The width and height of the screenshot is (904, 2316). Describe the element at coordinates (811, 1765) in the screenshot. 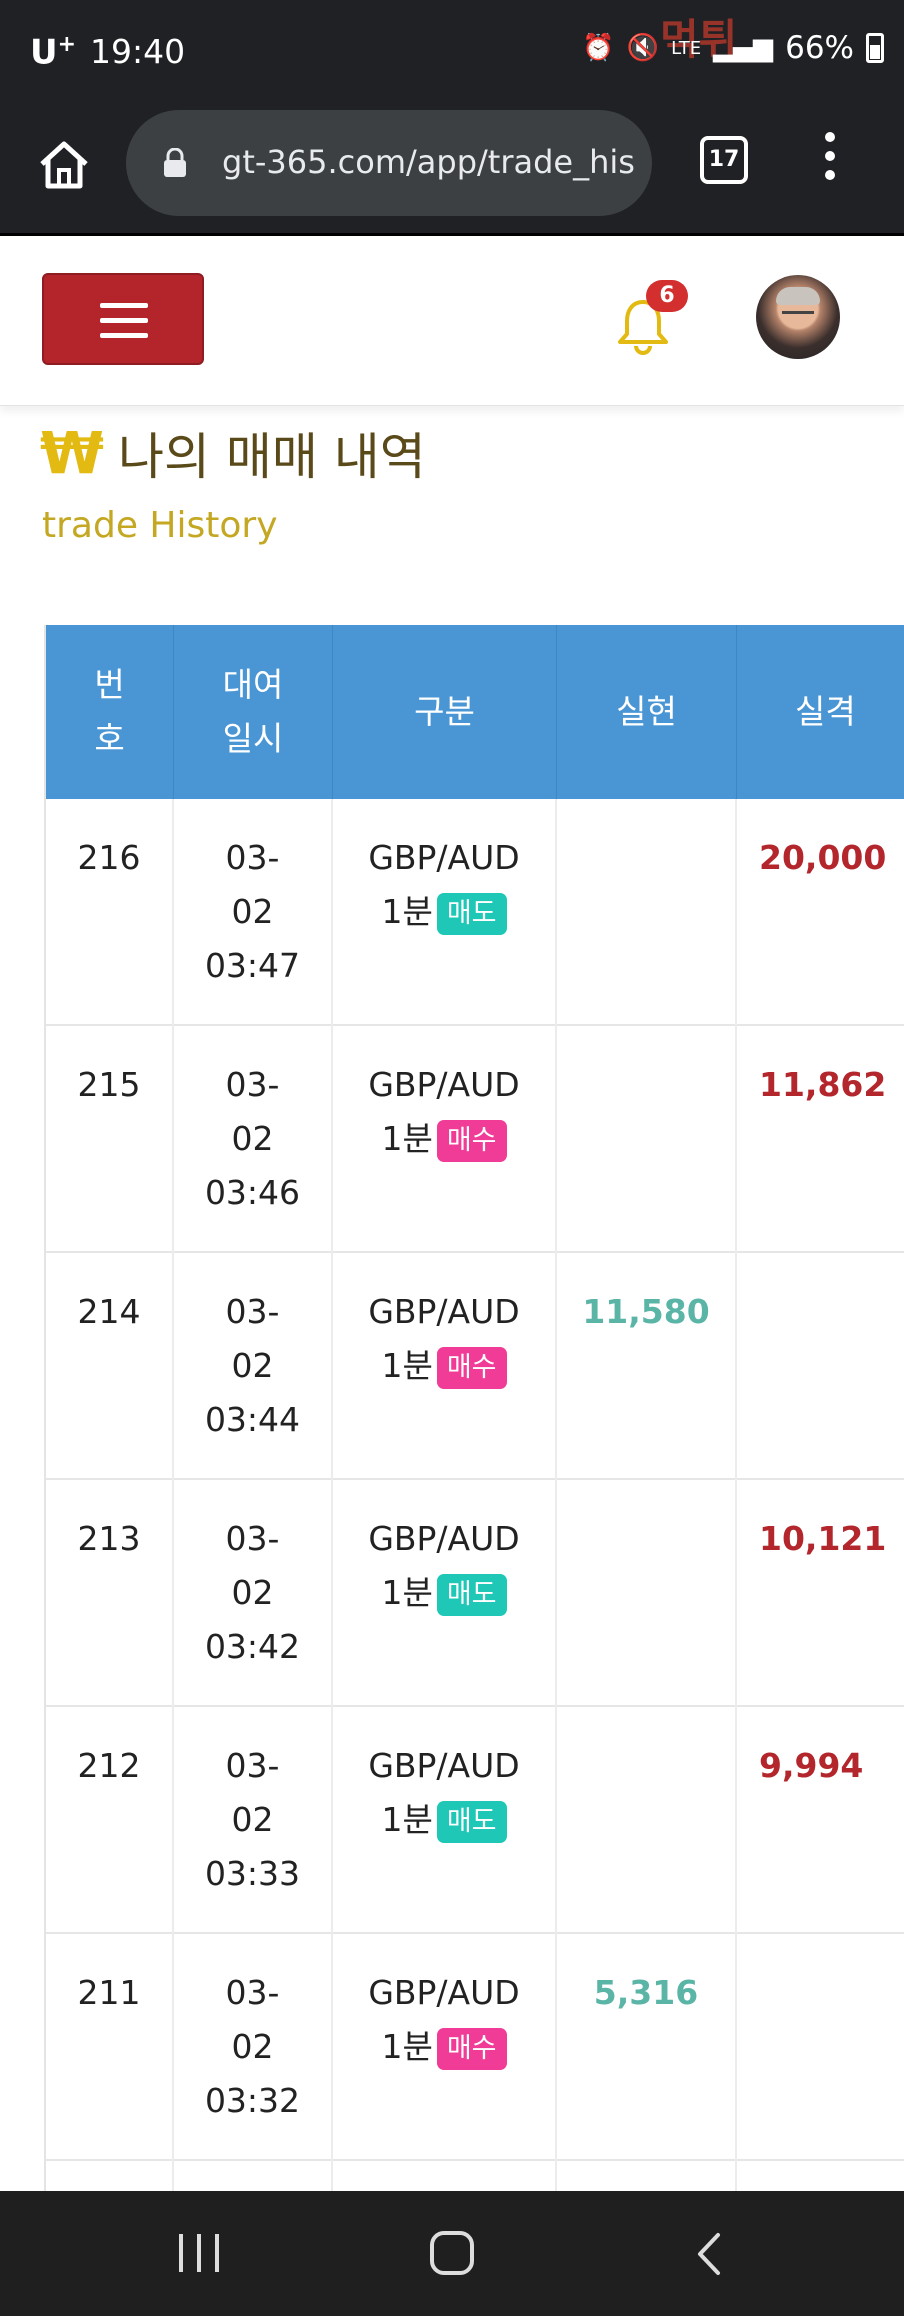

I see `cell-loss: 9,994` at that location.